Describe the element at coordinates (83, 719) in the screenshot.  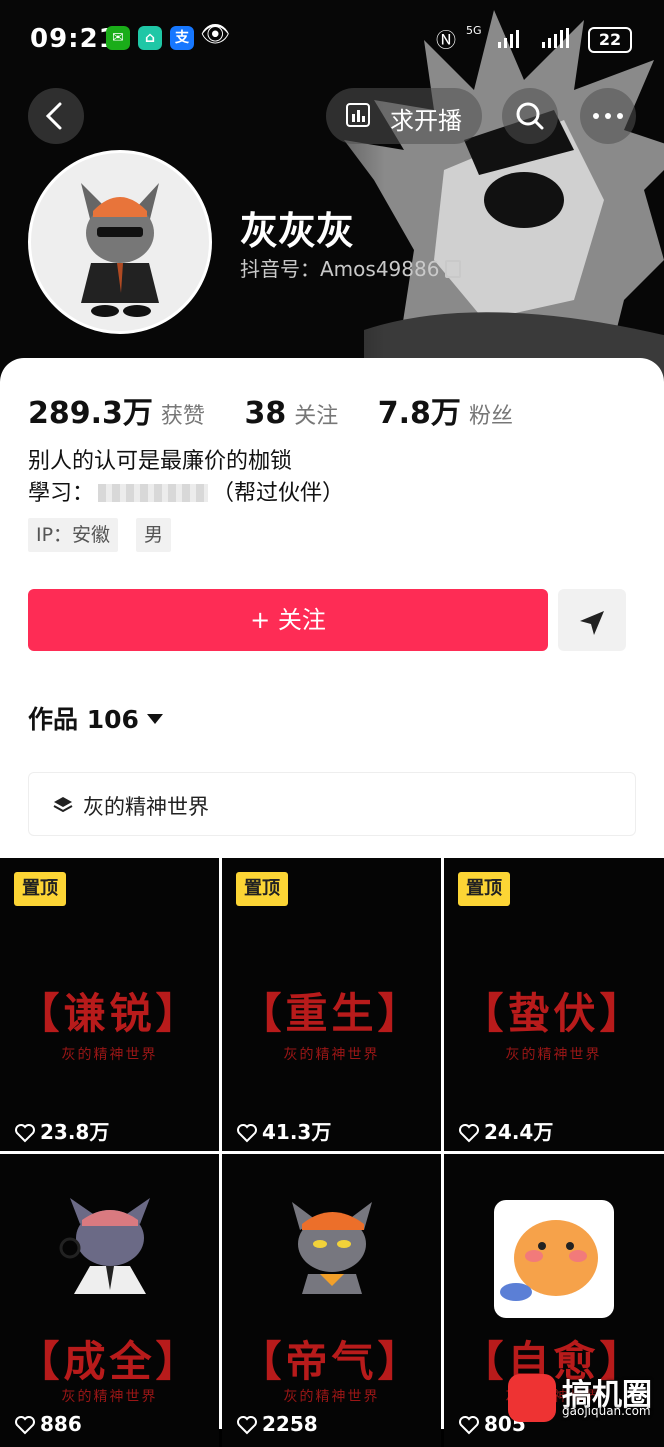
I see `works-label: 作品 106` at that location.